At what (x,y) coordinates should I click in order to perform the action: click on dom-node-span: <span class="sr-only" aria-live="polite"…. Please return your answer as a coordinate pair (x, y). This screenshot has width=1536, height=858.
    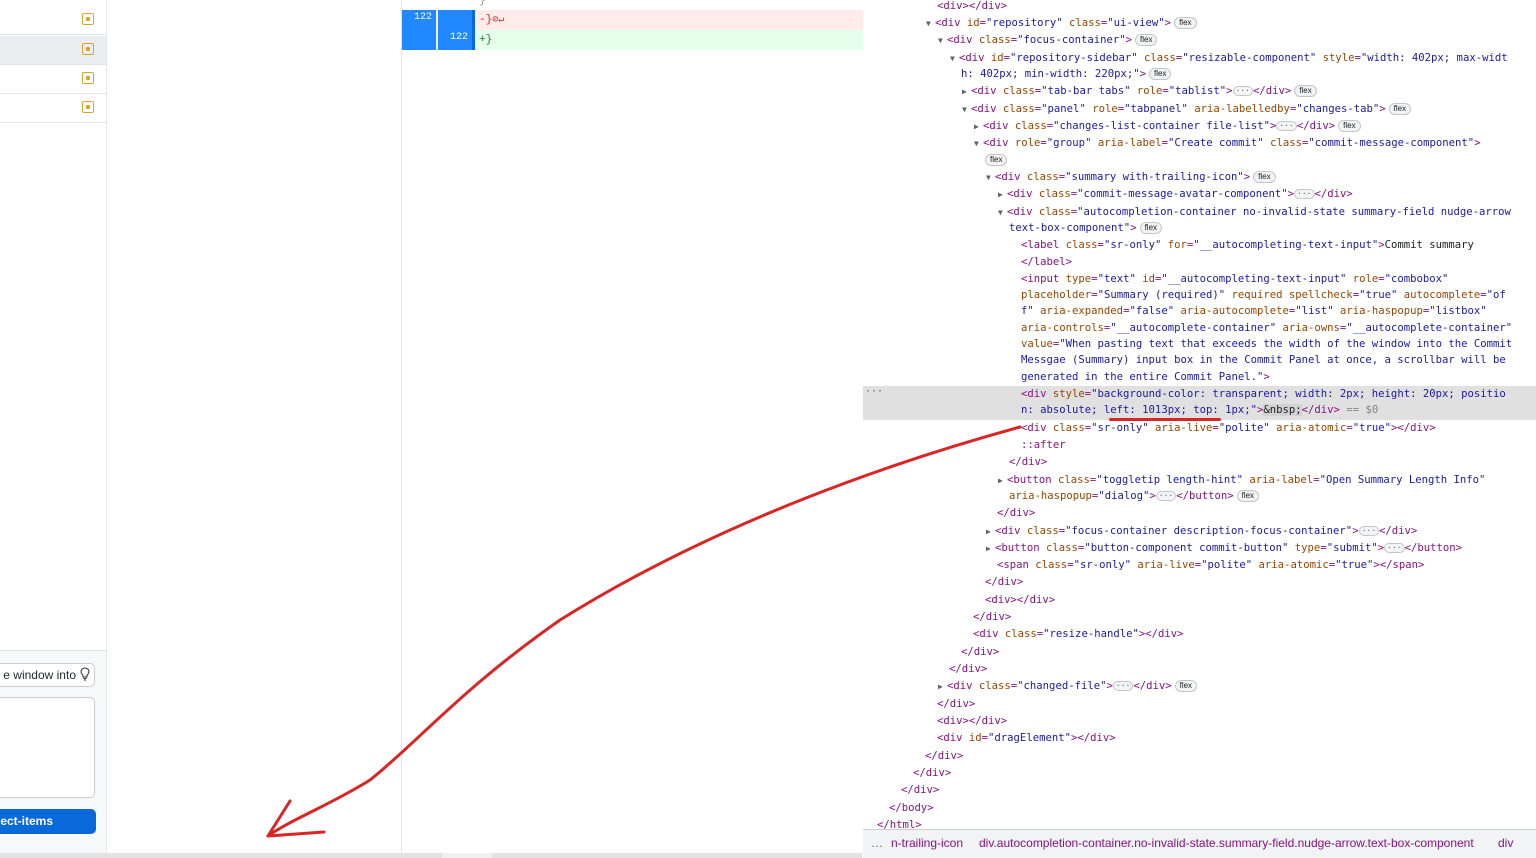
    Looking at the image, I should click on (1210, 565).